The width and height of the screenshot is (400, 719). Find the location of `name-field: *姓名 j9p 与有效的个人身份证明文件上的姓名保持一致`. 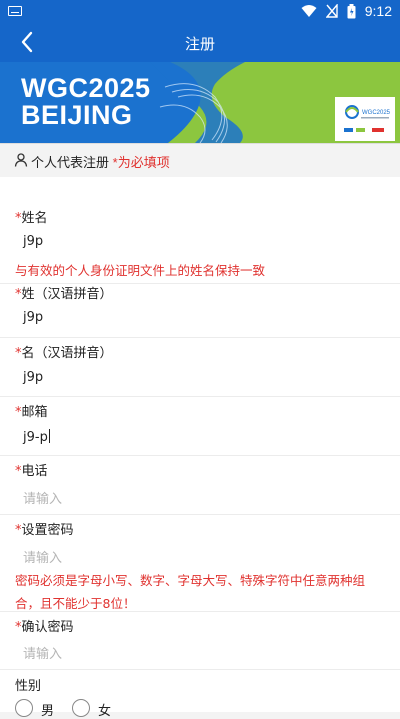

name-field: *姓名 j9p 与有效的个人身份证明文件上的姓名保持一致 is located at coordinates (200, 230).